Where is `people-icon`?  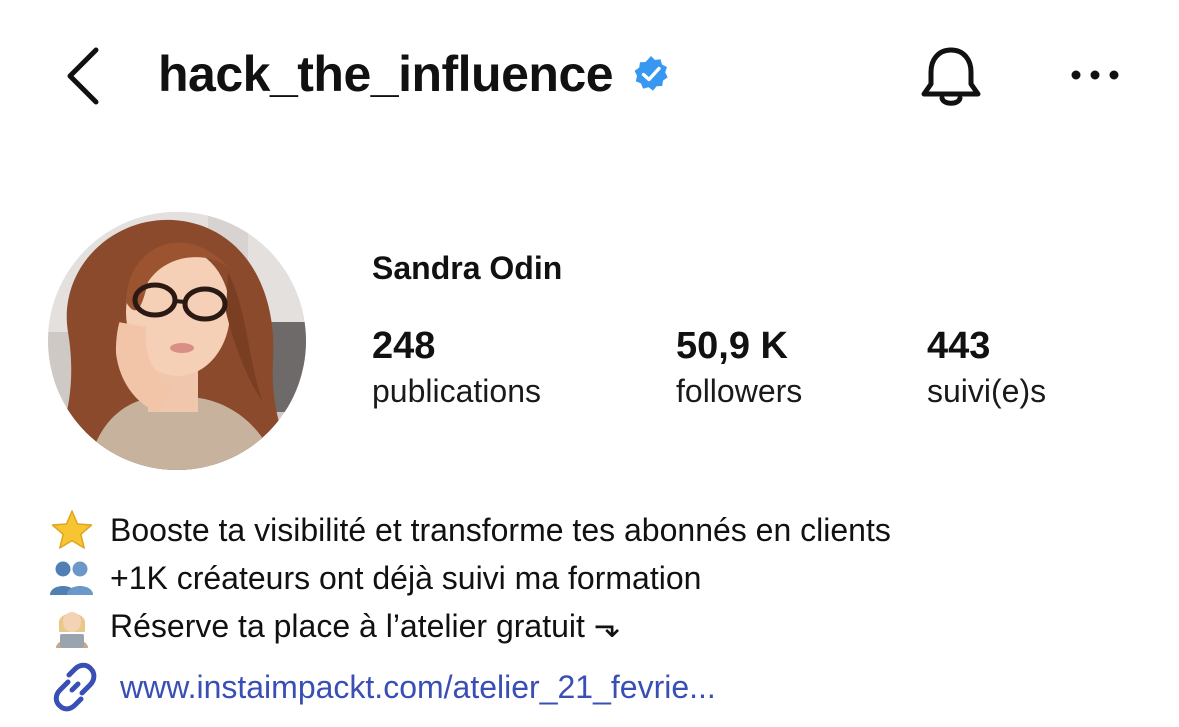 people-icon is located at coordinates (72, 578).